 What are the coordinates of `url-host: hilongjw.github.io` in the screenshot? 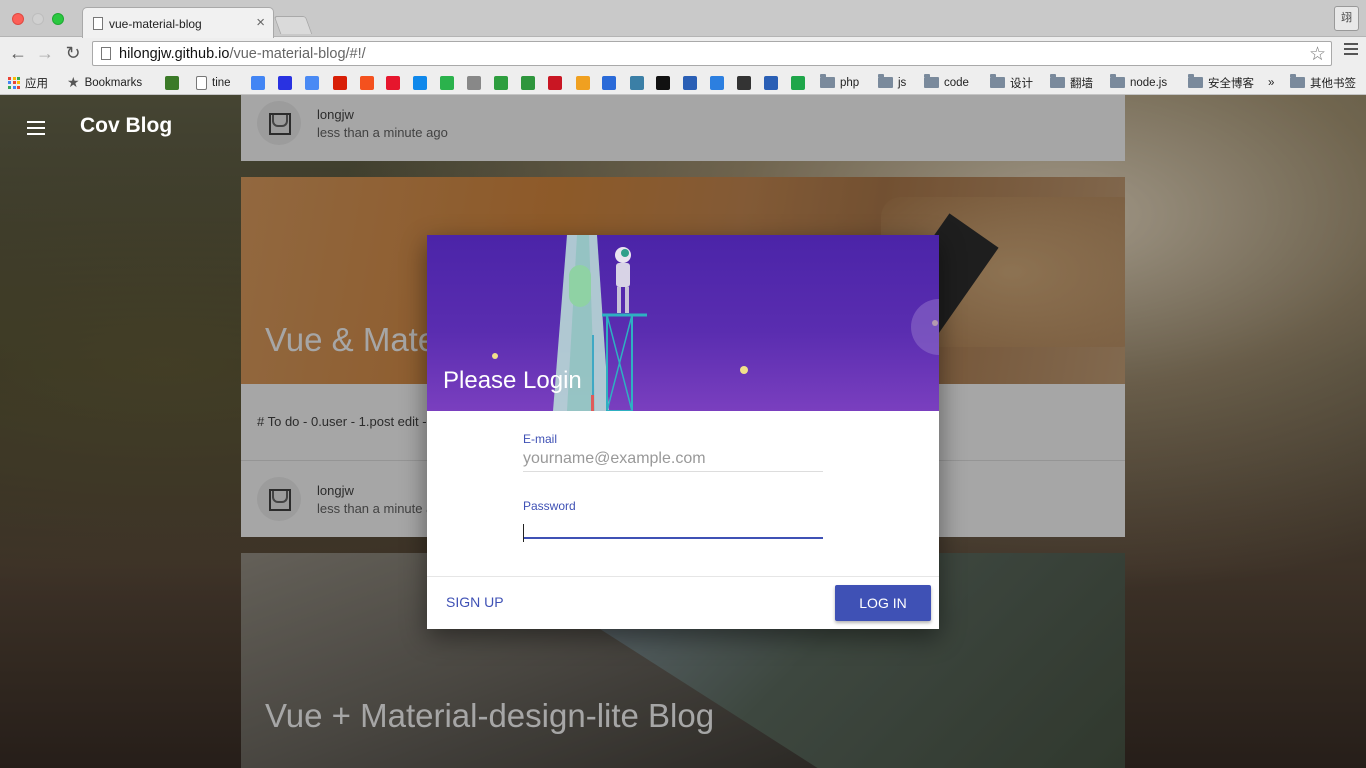 It's located at (174, 54).